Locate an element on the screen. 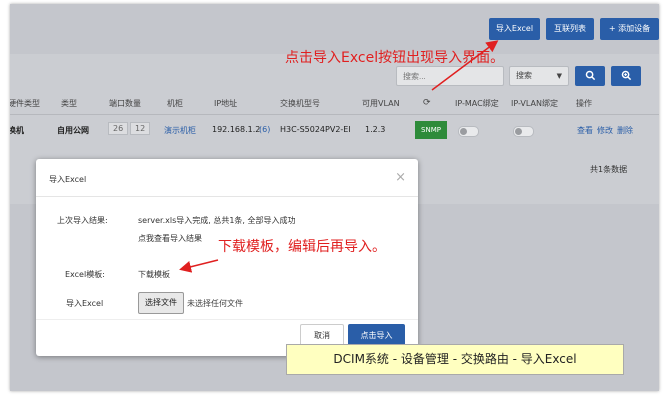 This screenshot has width=671, height=401. search-select-value: 搜索 is located at coordinates (524, 75).